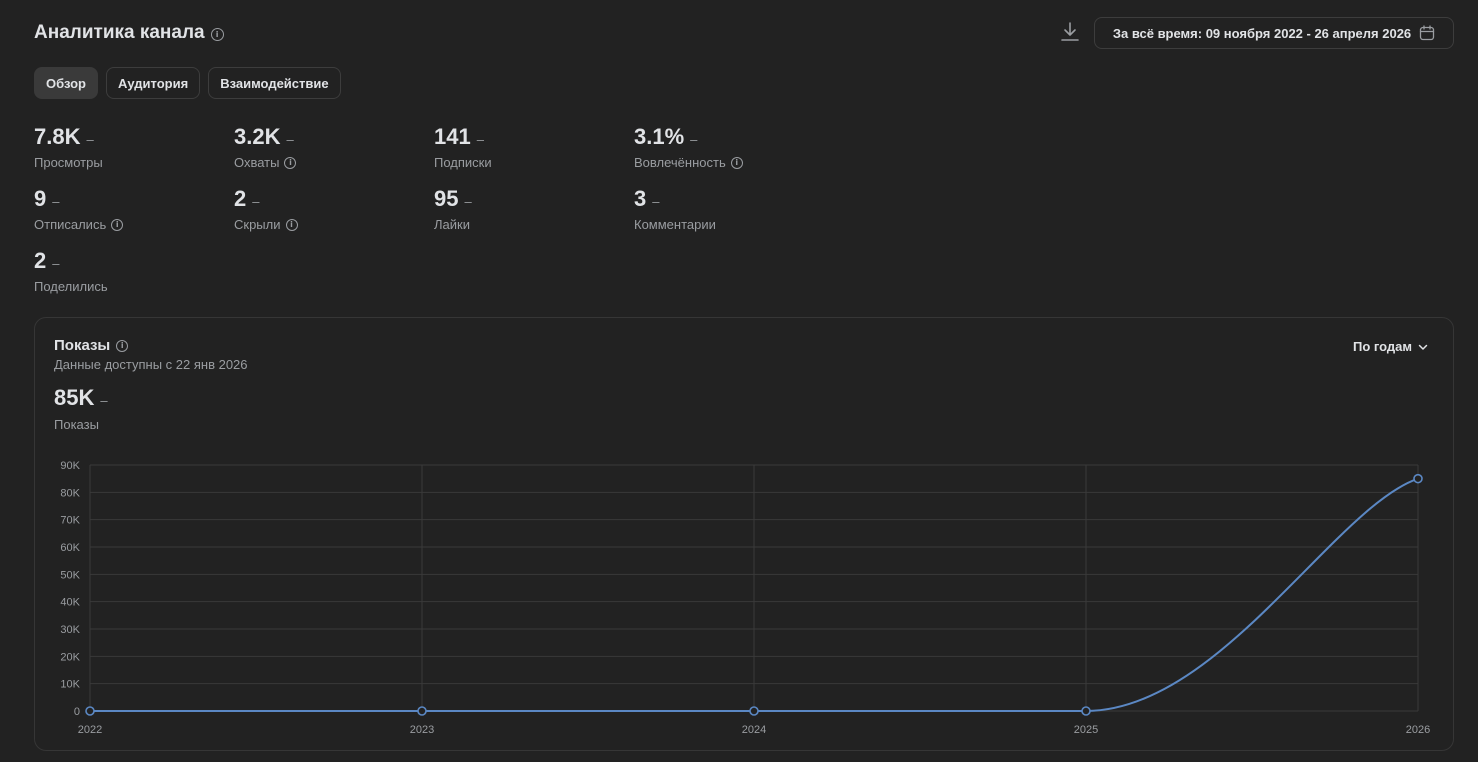 The height and width of the screenshot is (762, 1478). I want to click on page-header: Аналитика канала i, so click(129, 33).